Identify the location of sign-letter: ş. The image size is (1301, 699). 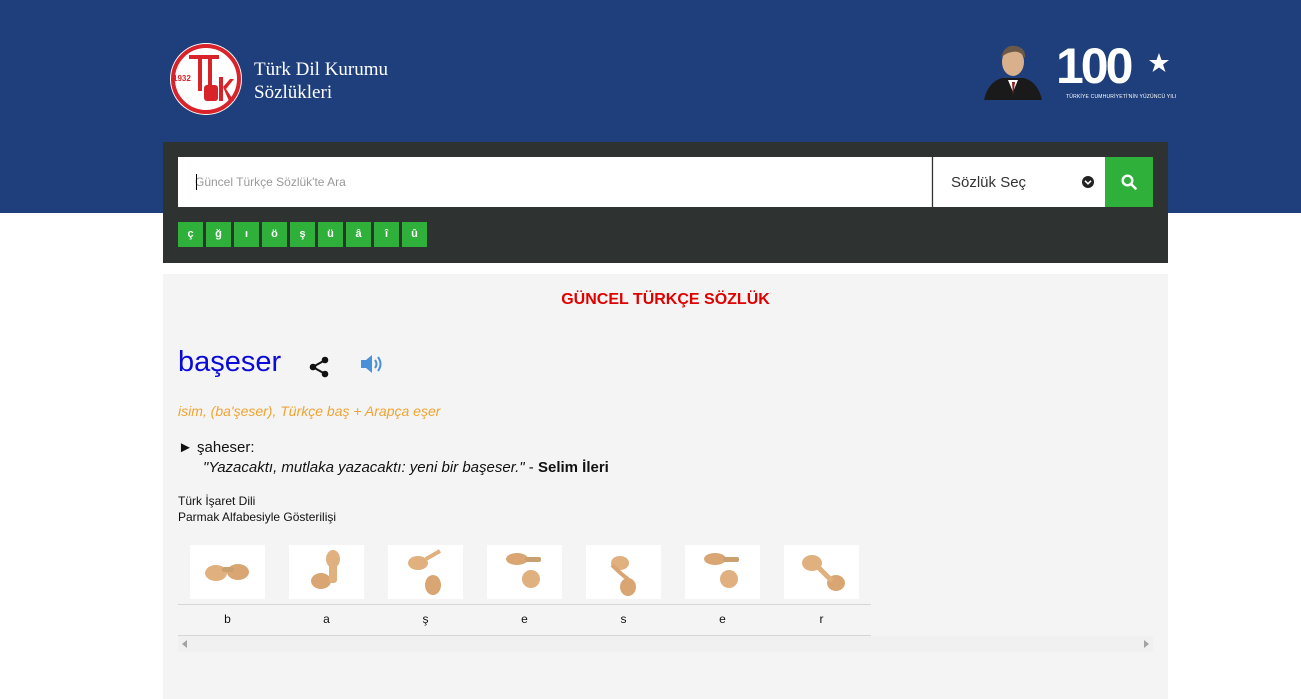
(425, 619).